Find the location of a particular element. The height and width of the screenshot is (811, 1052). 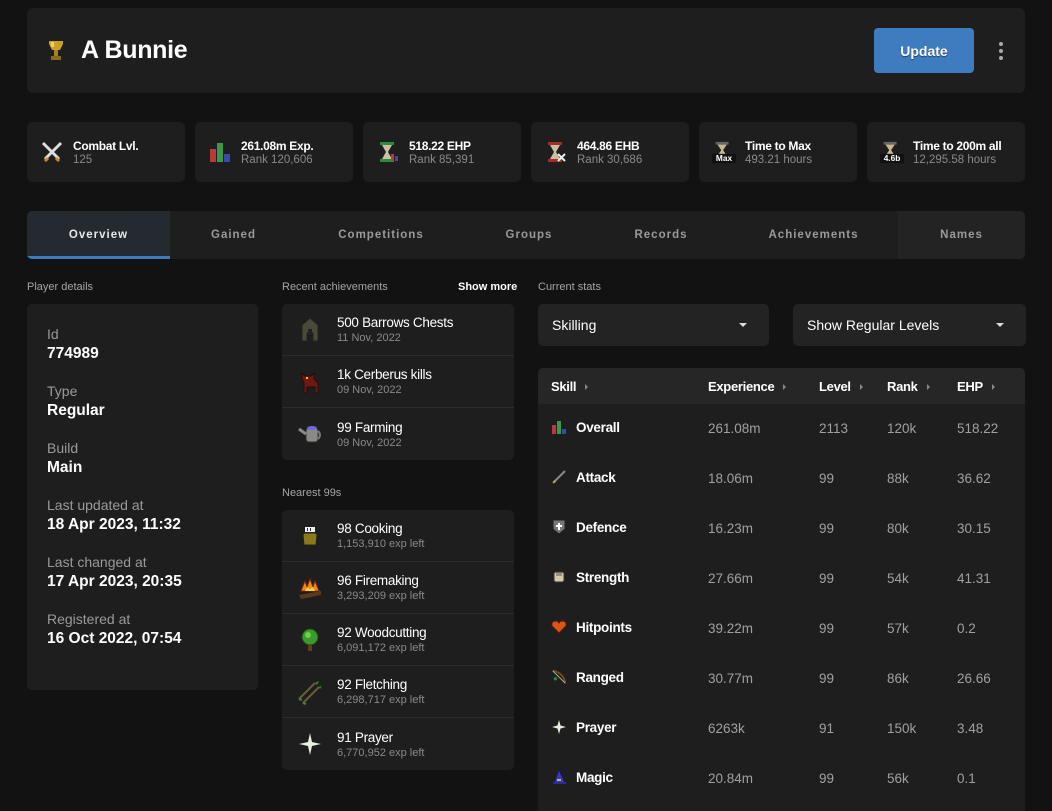

table-row: Ranged 30.77m 99 86k 26.66 is located at coordinates (781, 679).